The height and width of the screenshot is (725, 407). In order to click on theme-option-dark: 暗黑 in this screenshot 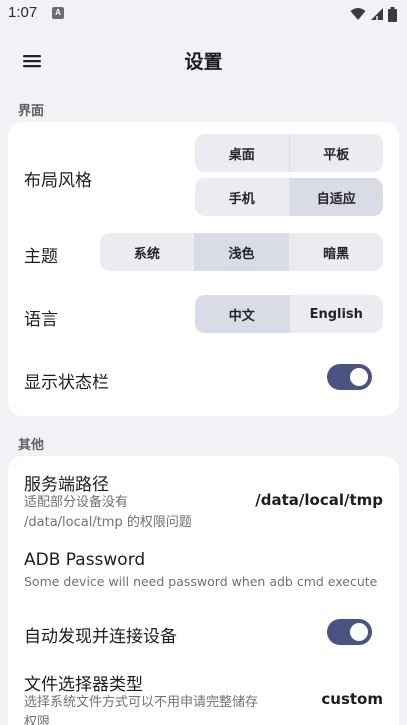, I will do `click(335, 252)`.